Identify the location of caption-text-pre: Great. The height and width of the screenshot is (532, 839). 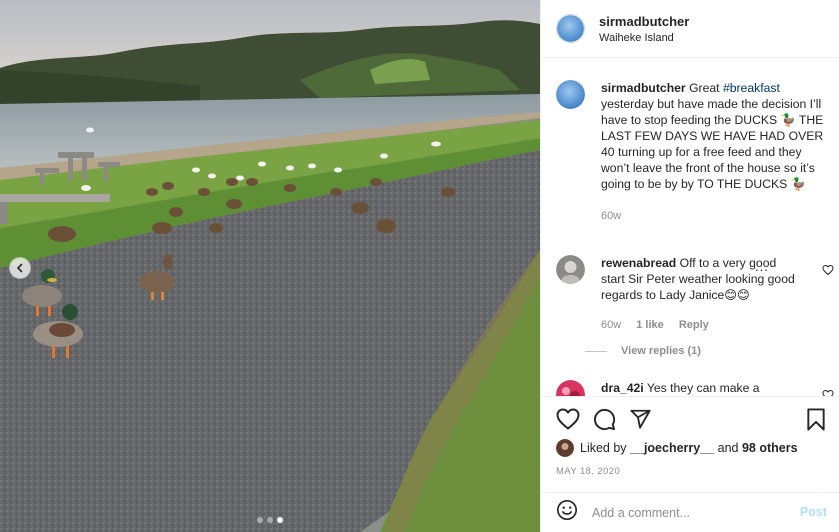
(706, 88).